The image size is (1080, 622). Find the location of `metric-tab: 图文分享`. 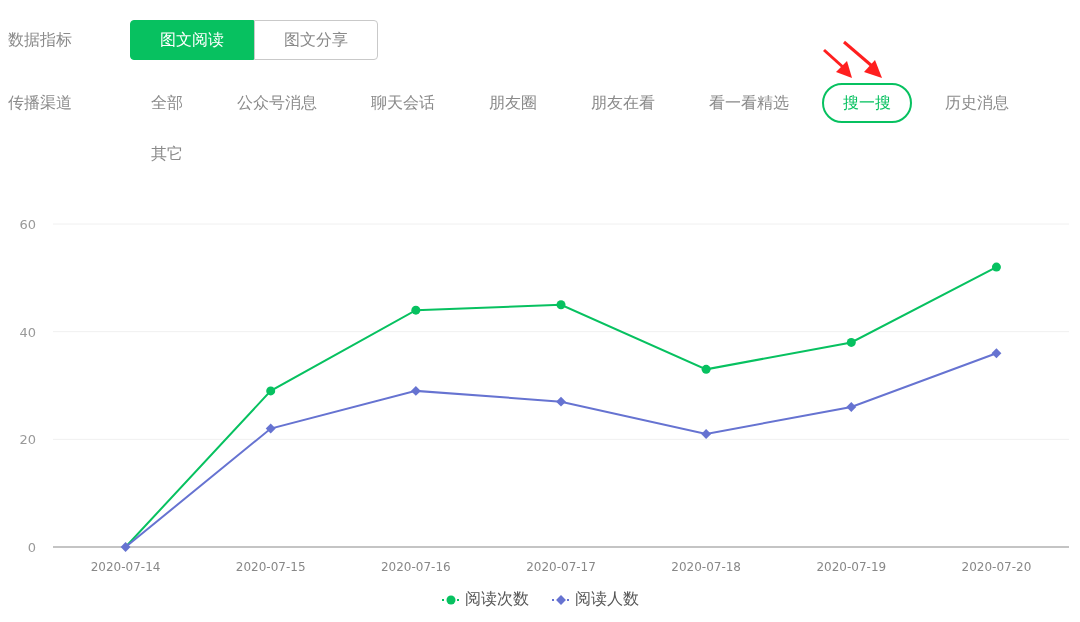

metric-tab: 图文分享 is located at coordinates (316, 40).